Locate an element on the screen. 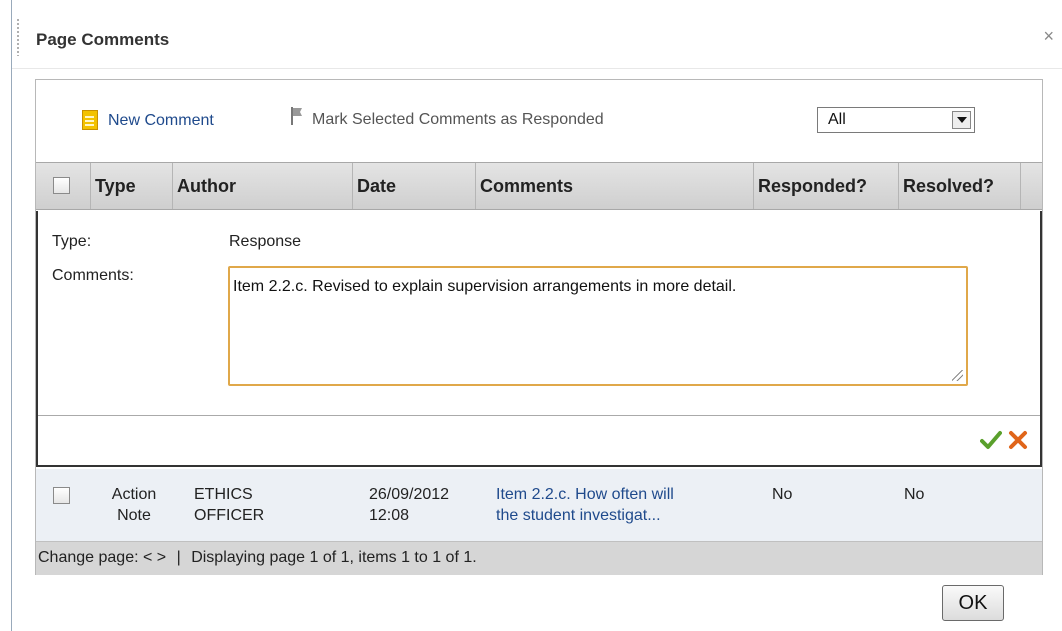  comment-filter-select: All is located at coordinates (896, 120).